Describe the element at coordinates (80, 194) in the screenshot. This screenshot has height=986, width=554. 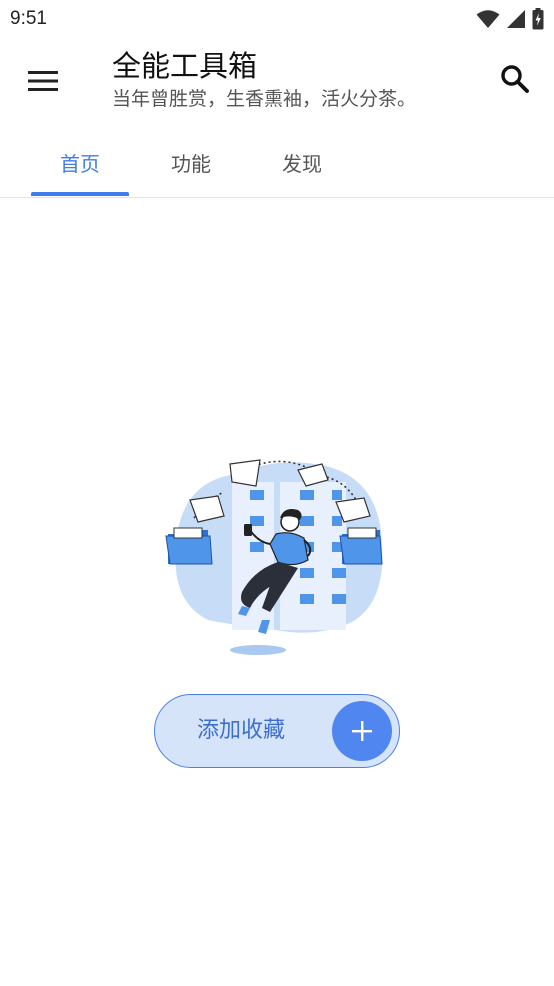
I see `tab-indicator` at that location.